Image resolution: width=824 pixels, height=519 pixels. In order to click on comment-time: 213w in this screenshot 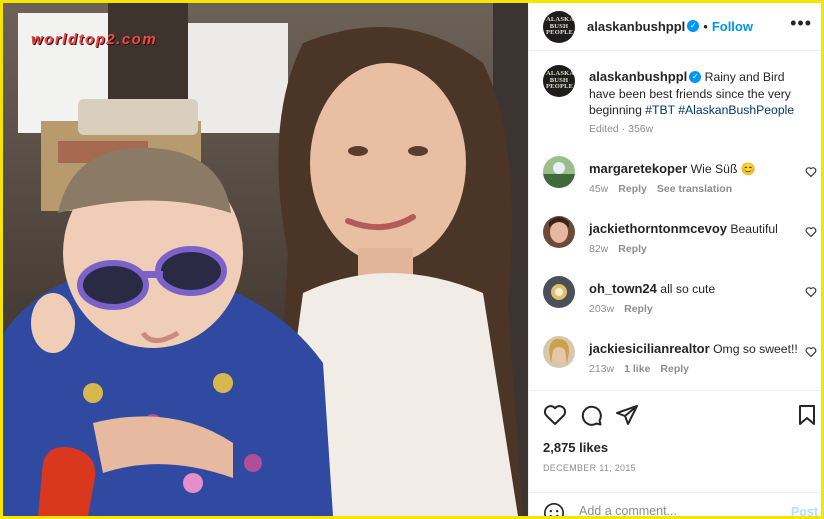, I will do `click(602, 369)`.